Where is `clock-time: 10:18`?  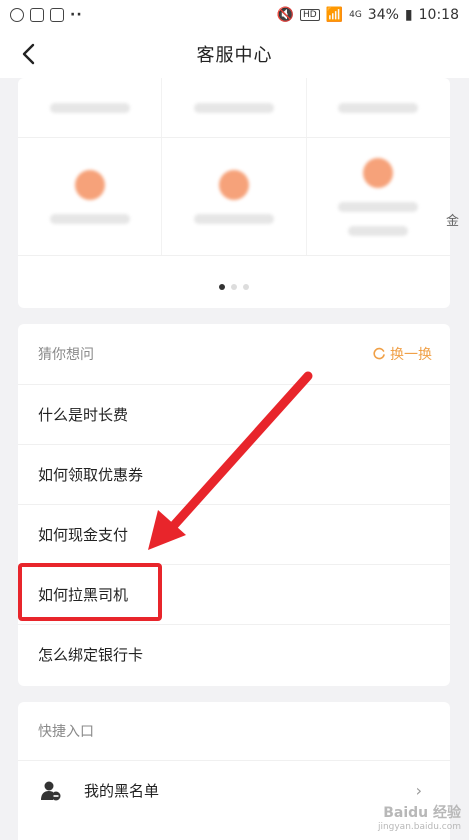
clock-time: 10:18 is located at coordinates (438, 15).